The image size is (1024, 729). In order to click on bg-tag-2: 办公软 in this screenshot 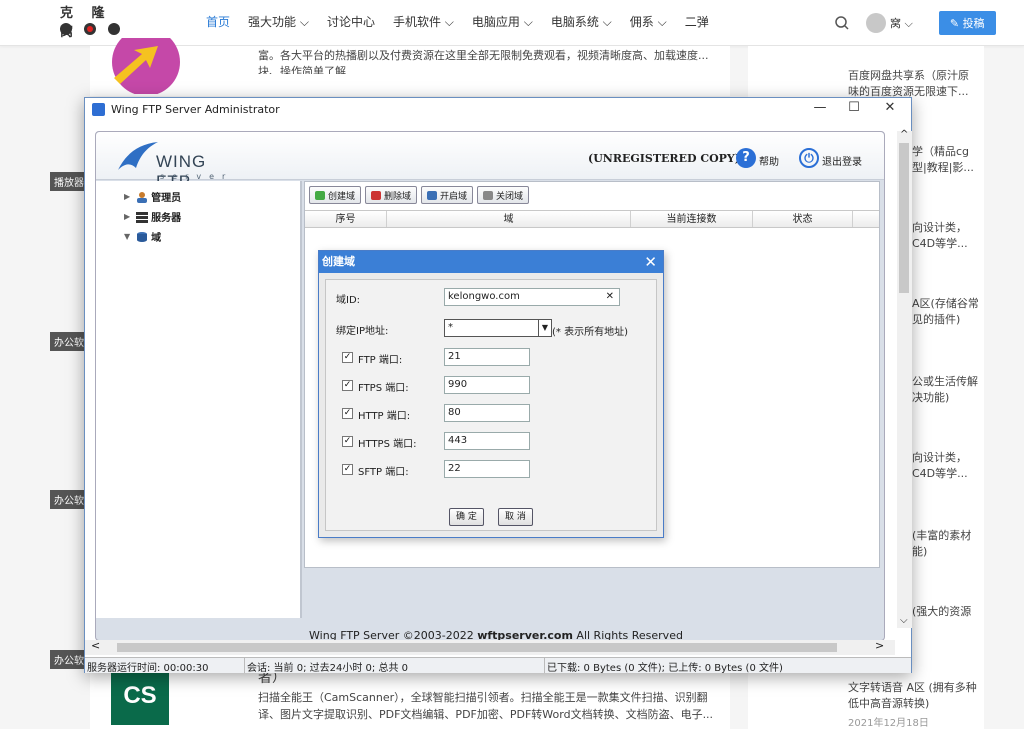, I will do `click(69, 341)`.